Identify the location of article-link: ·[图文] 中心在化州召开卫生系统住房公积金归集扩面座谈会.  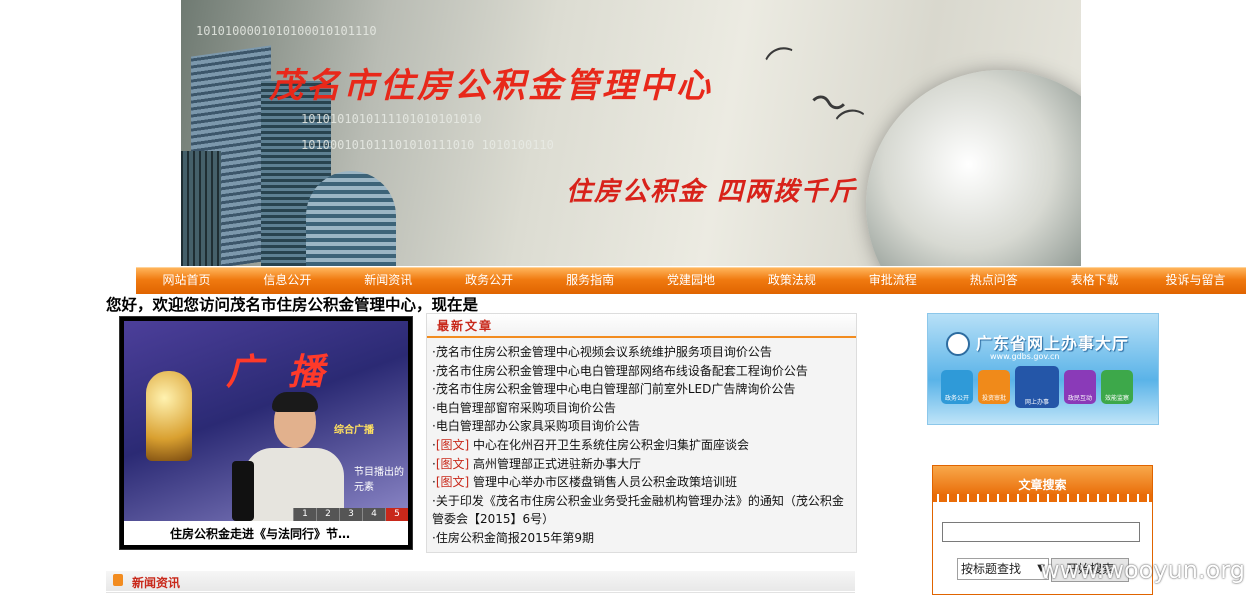
(642, 445).